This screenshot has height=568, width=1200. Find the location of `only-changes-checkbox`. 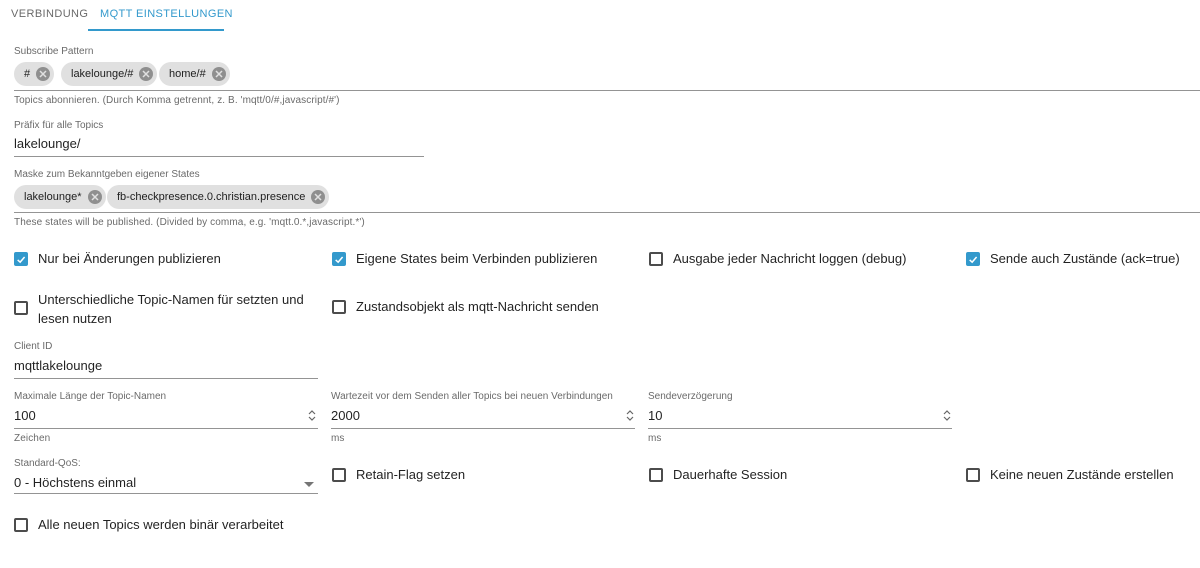

only-changes-checkbox is located at coordinates (21, 259).